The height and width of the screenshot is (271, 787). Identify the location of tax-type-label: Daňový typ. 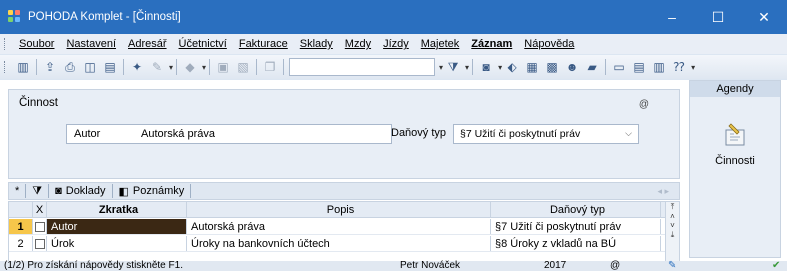
(419, 133).